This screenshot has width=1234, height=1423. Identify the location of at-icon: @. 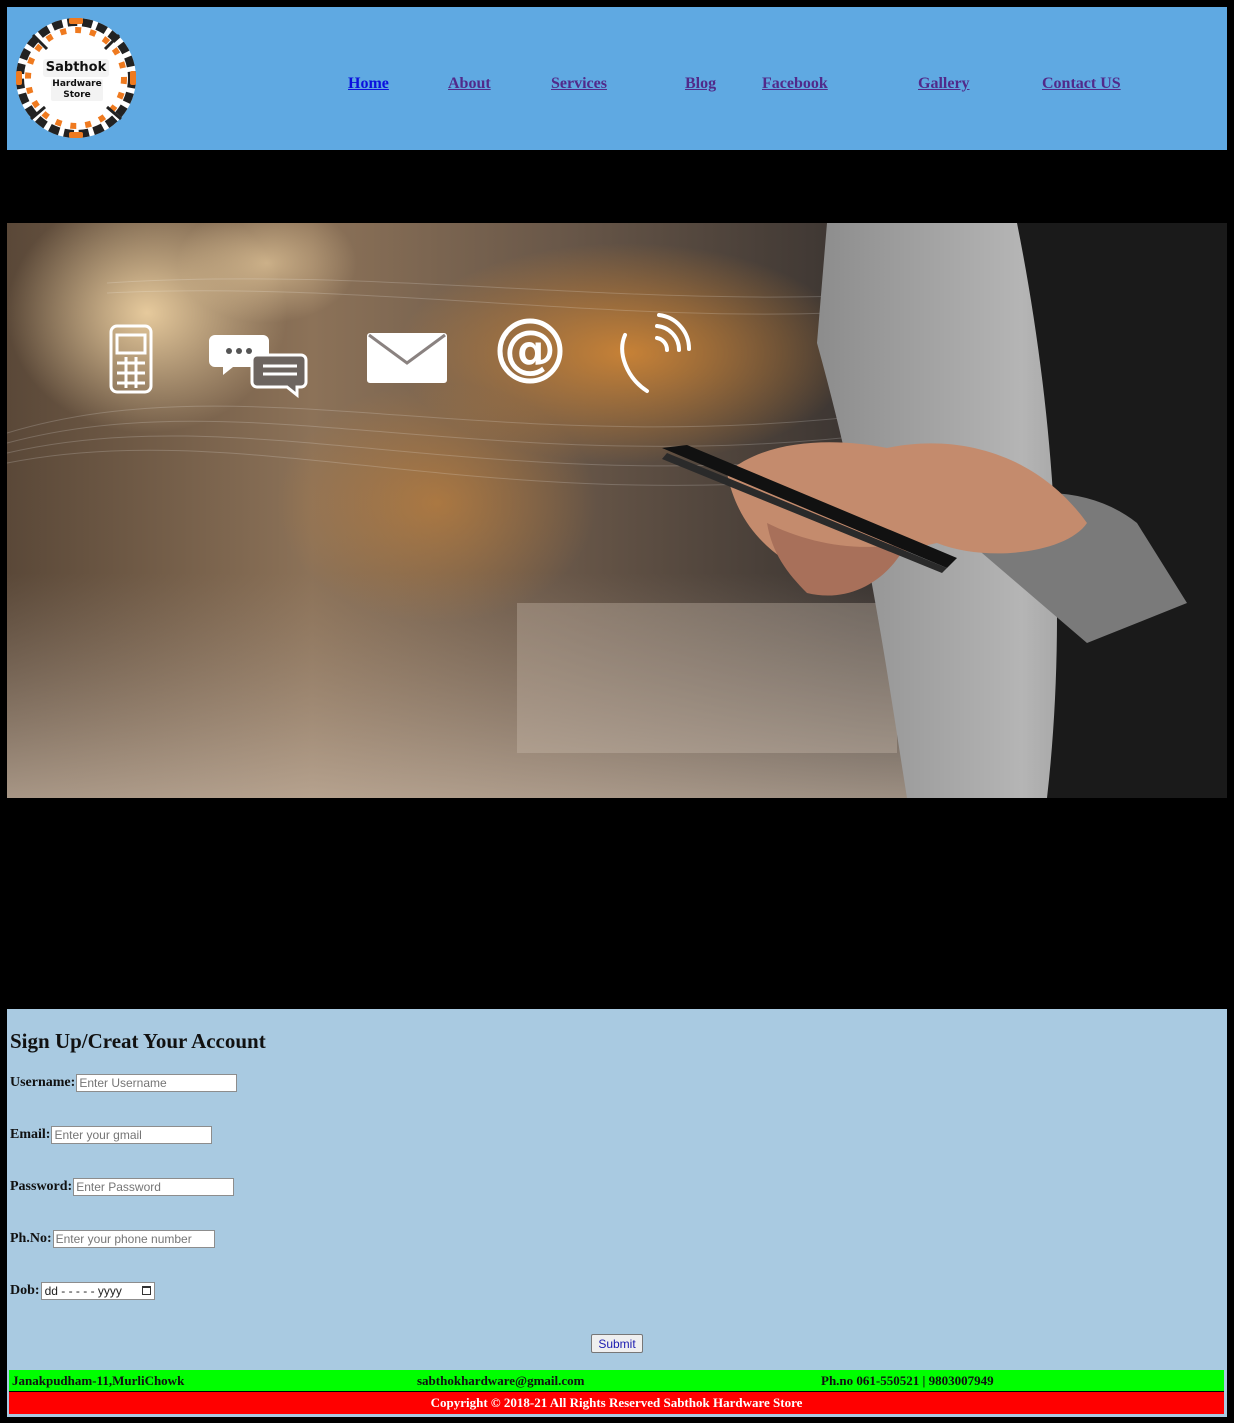
(530, 351).